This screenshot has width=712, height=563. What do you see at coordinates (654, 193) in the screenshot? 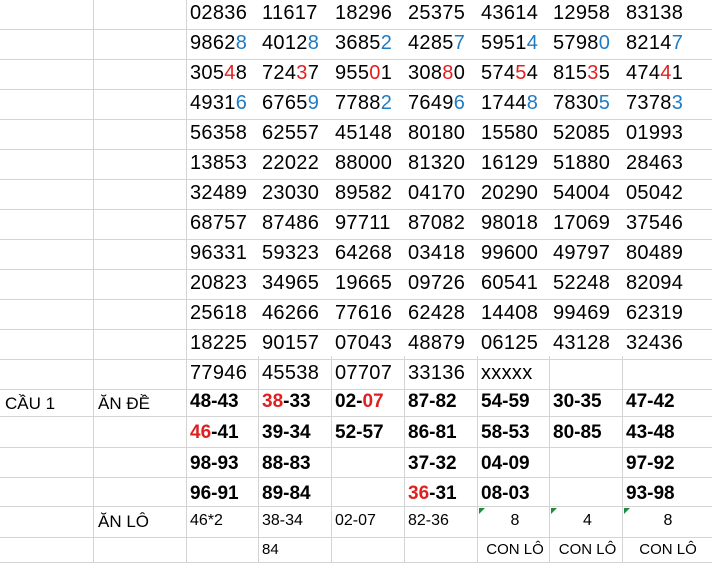
I see `number-cell: 05042` at bounding box center [654, 193].